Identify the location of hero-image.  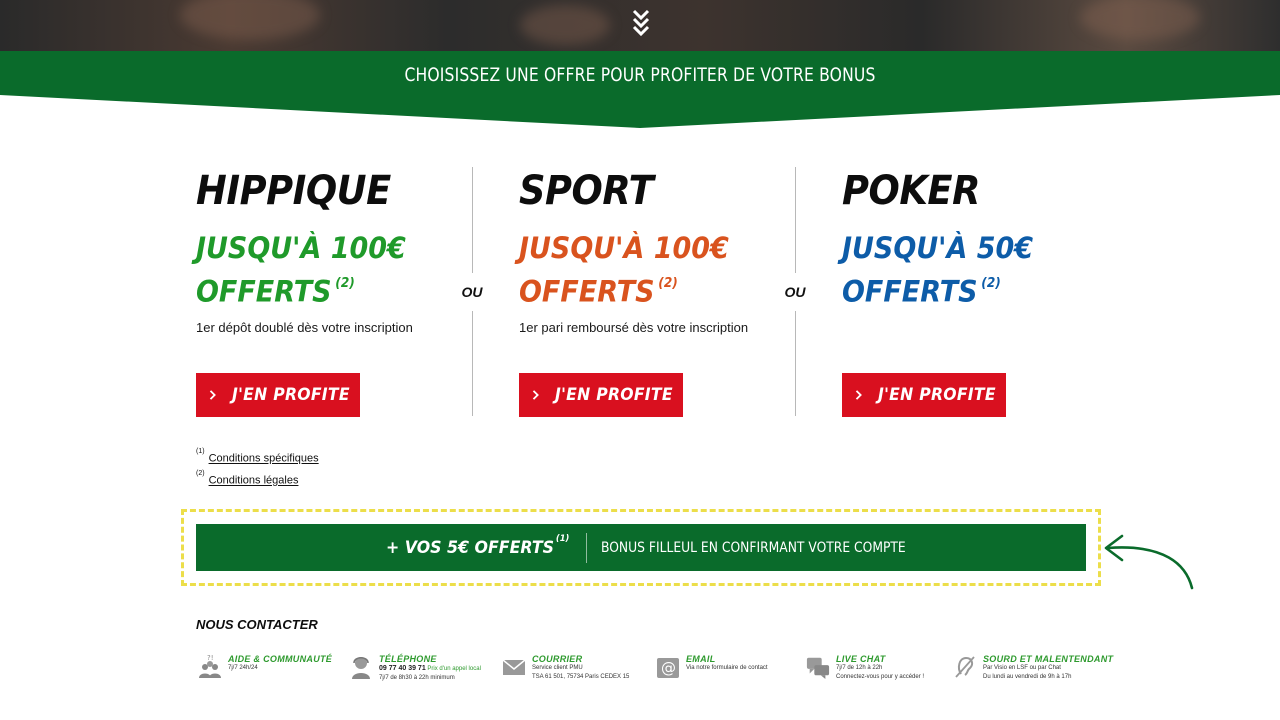
(640, 26).